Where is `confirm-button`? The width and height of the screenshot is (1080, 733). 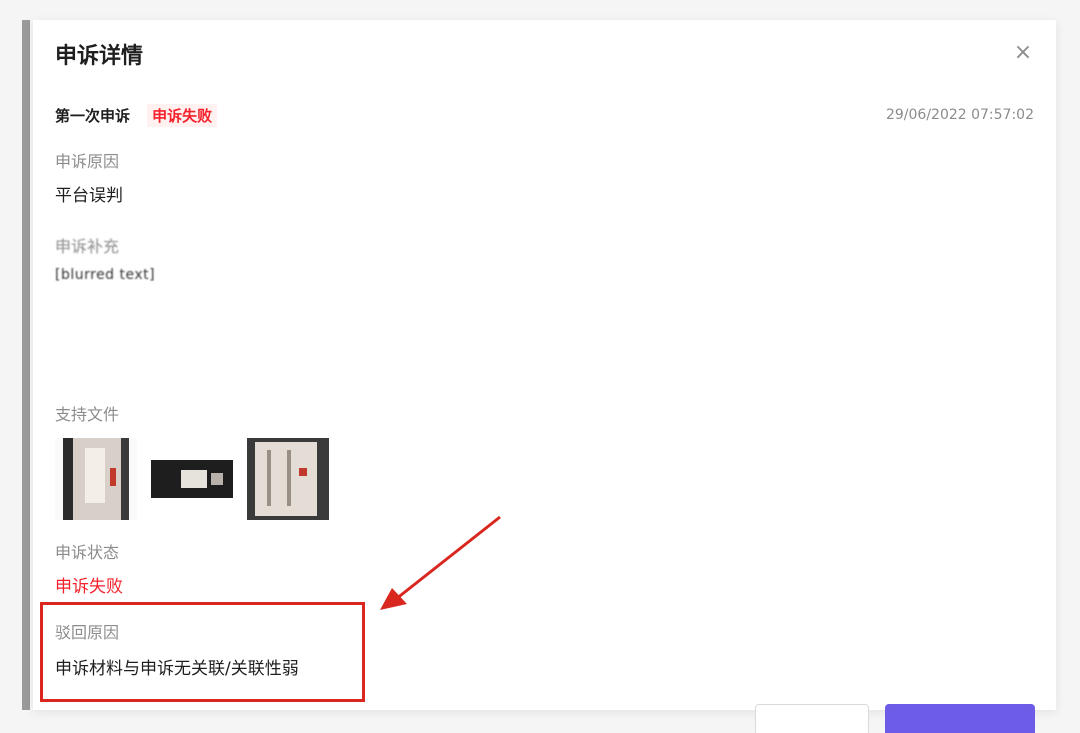
confirm-button is located at coordinates (960, 718).